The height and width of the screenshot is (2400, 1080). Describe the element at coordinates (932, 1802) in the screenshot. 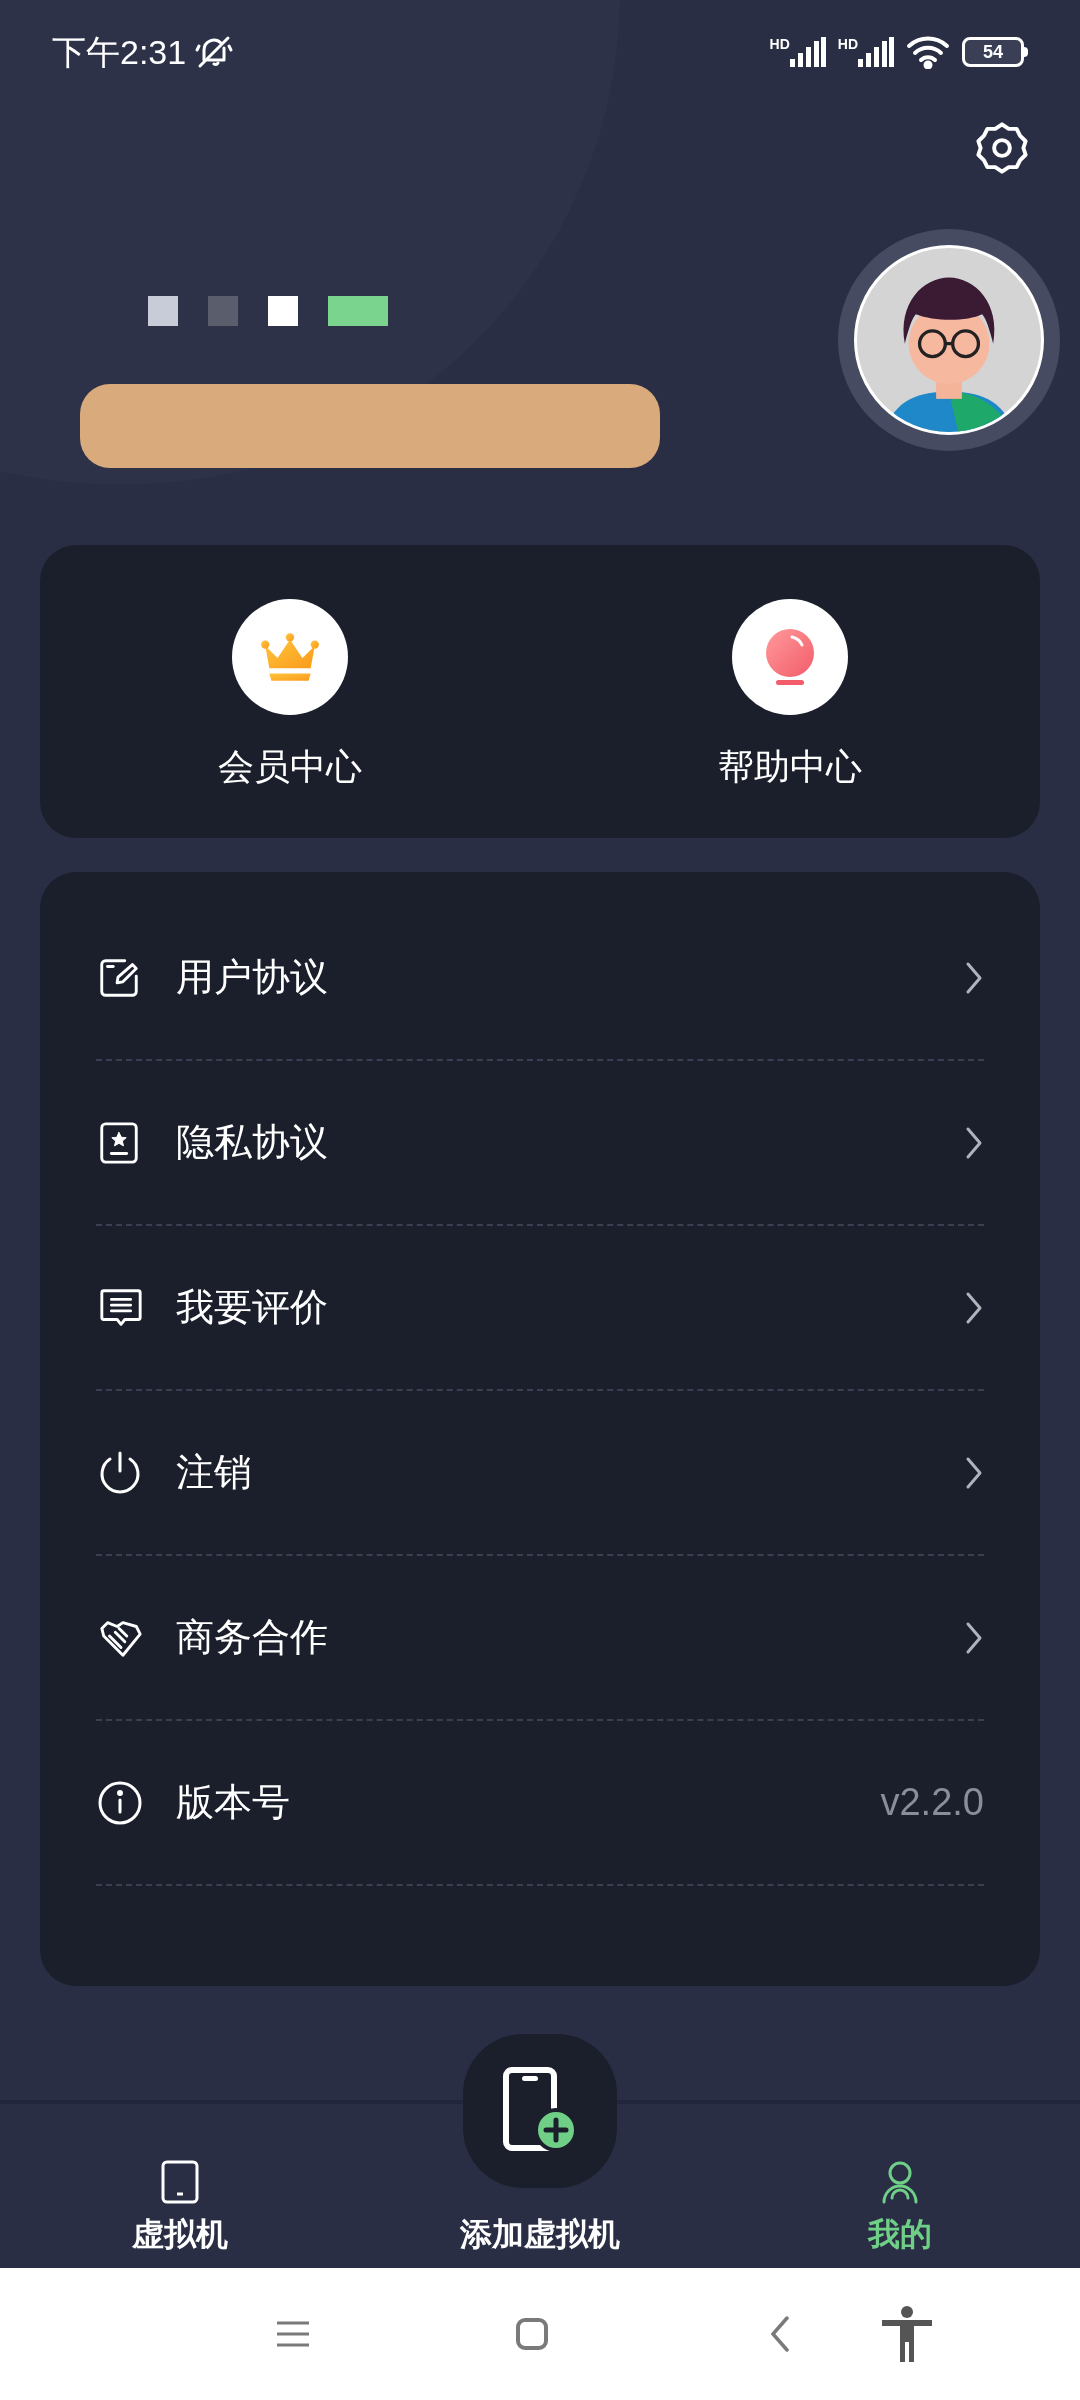

I see `version-value: v2.2.0` at that location.